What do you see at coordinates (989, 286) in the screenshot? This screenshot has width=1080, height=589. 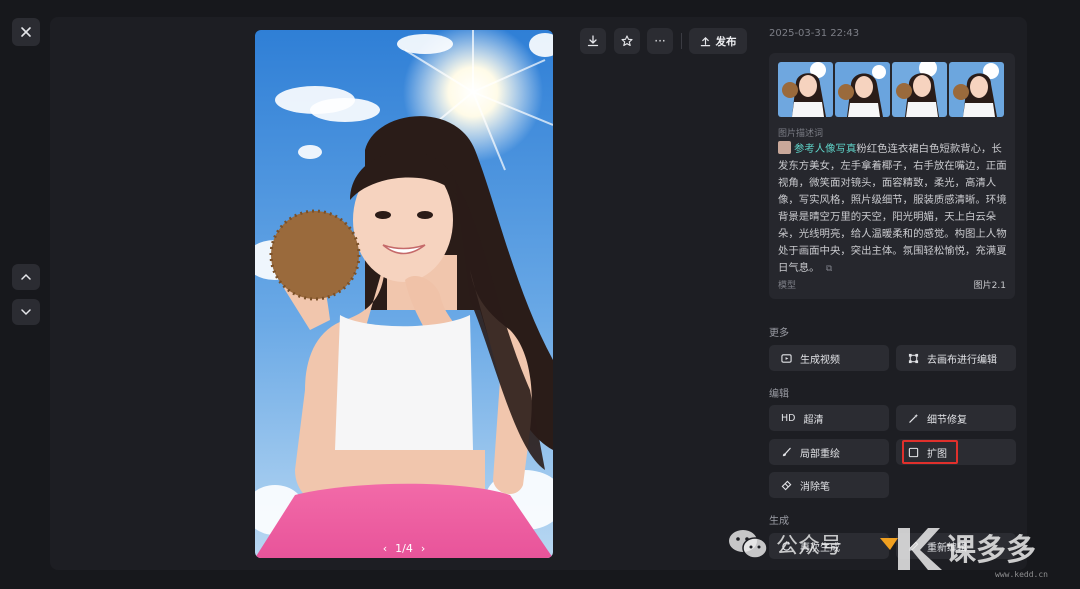 I see `model-value: 图片2.1` at bounding box center [989, 286].